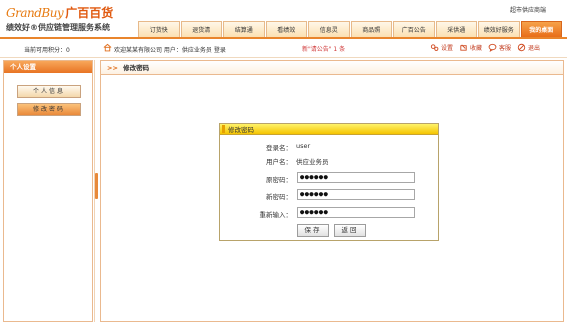  What do you see at coordinates (279, 162) in the screenshot?
I see `username-label: 用户名：` at bounding box center [279, 162].